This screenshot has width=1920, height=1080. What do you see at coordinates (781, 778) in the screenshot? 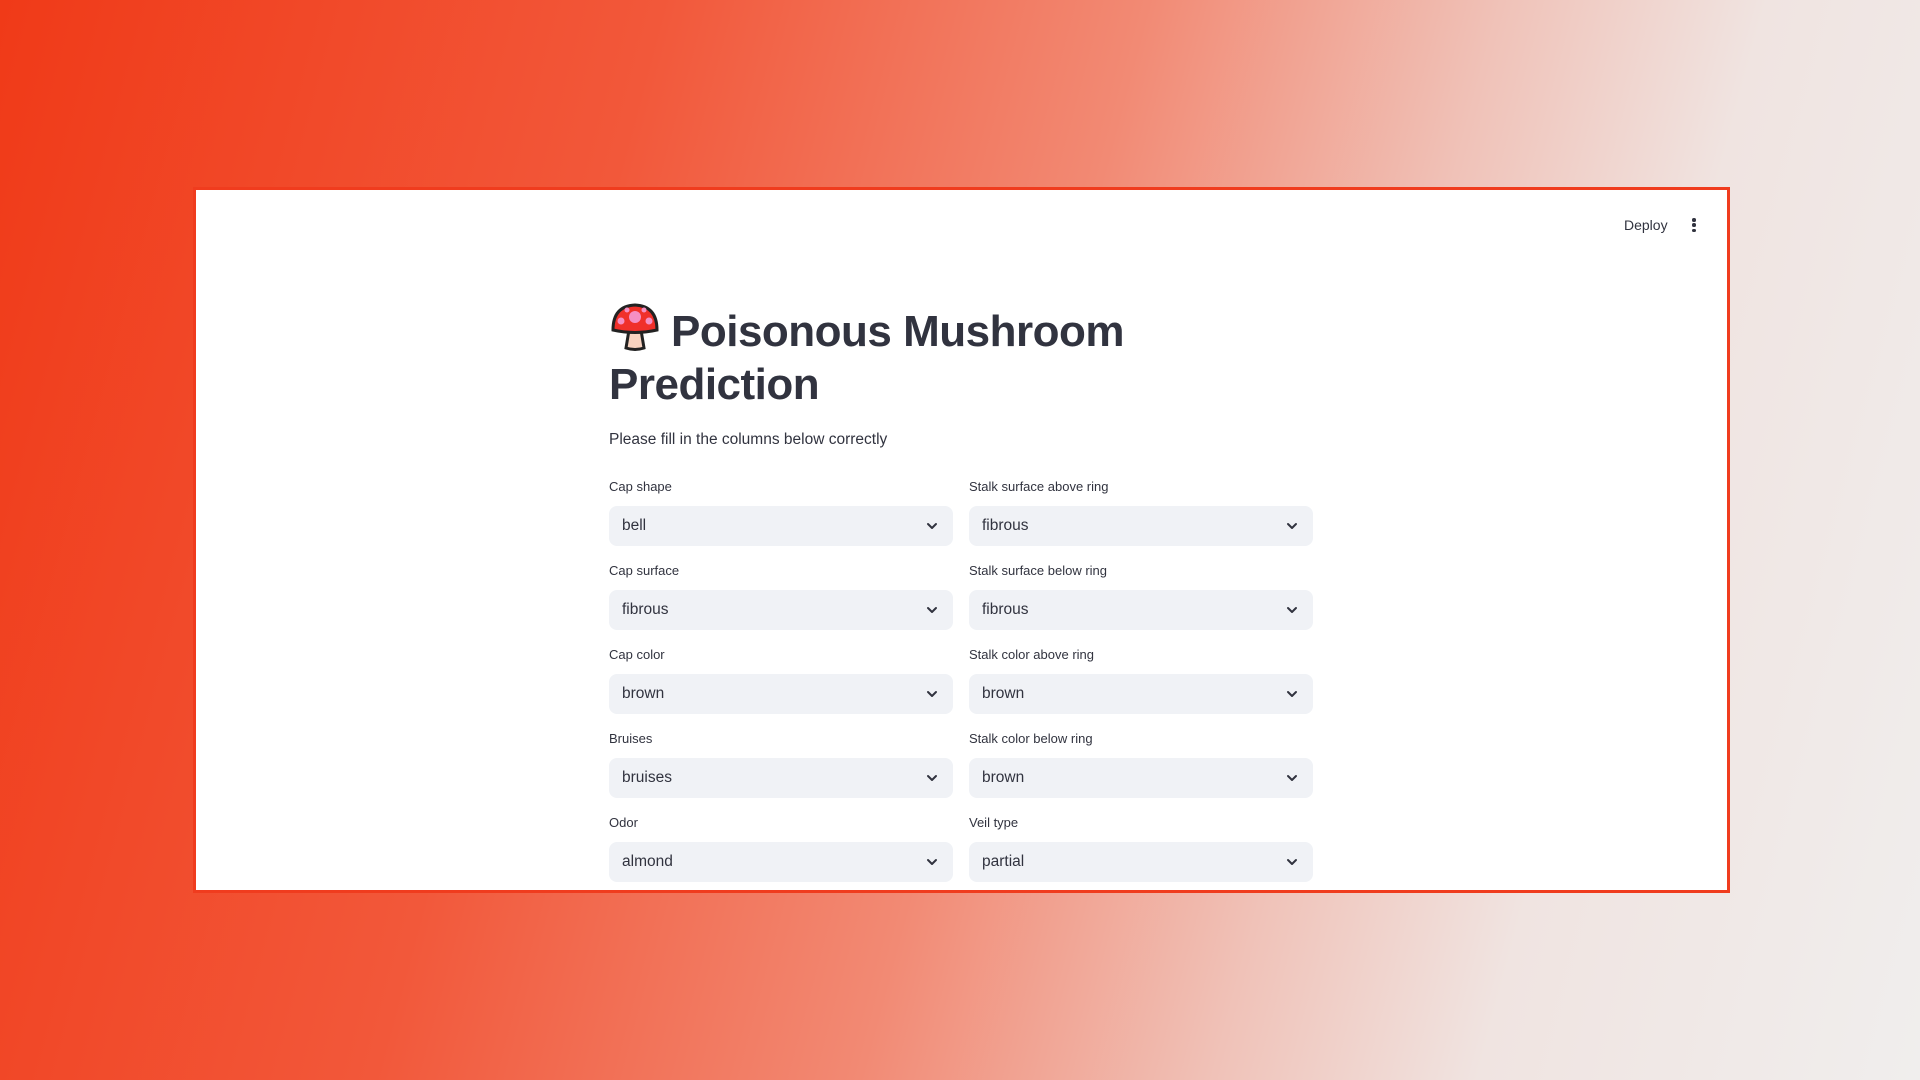
I see `select-dropdown: bruises` at bounding box center [781, 778].